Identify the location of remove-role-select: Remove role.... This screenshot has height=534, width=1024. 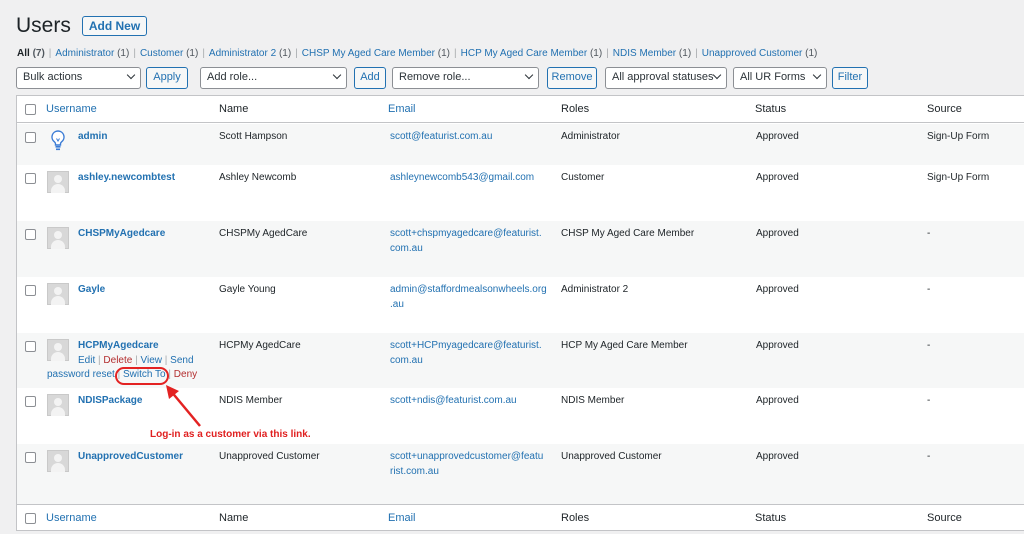
(465, 78).